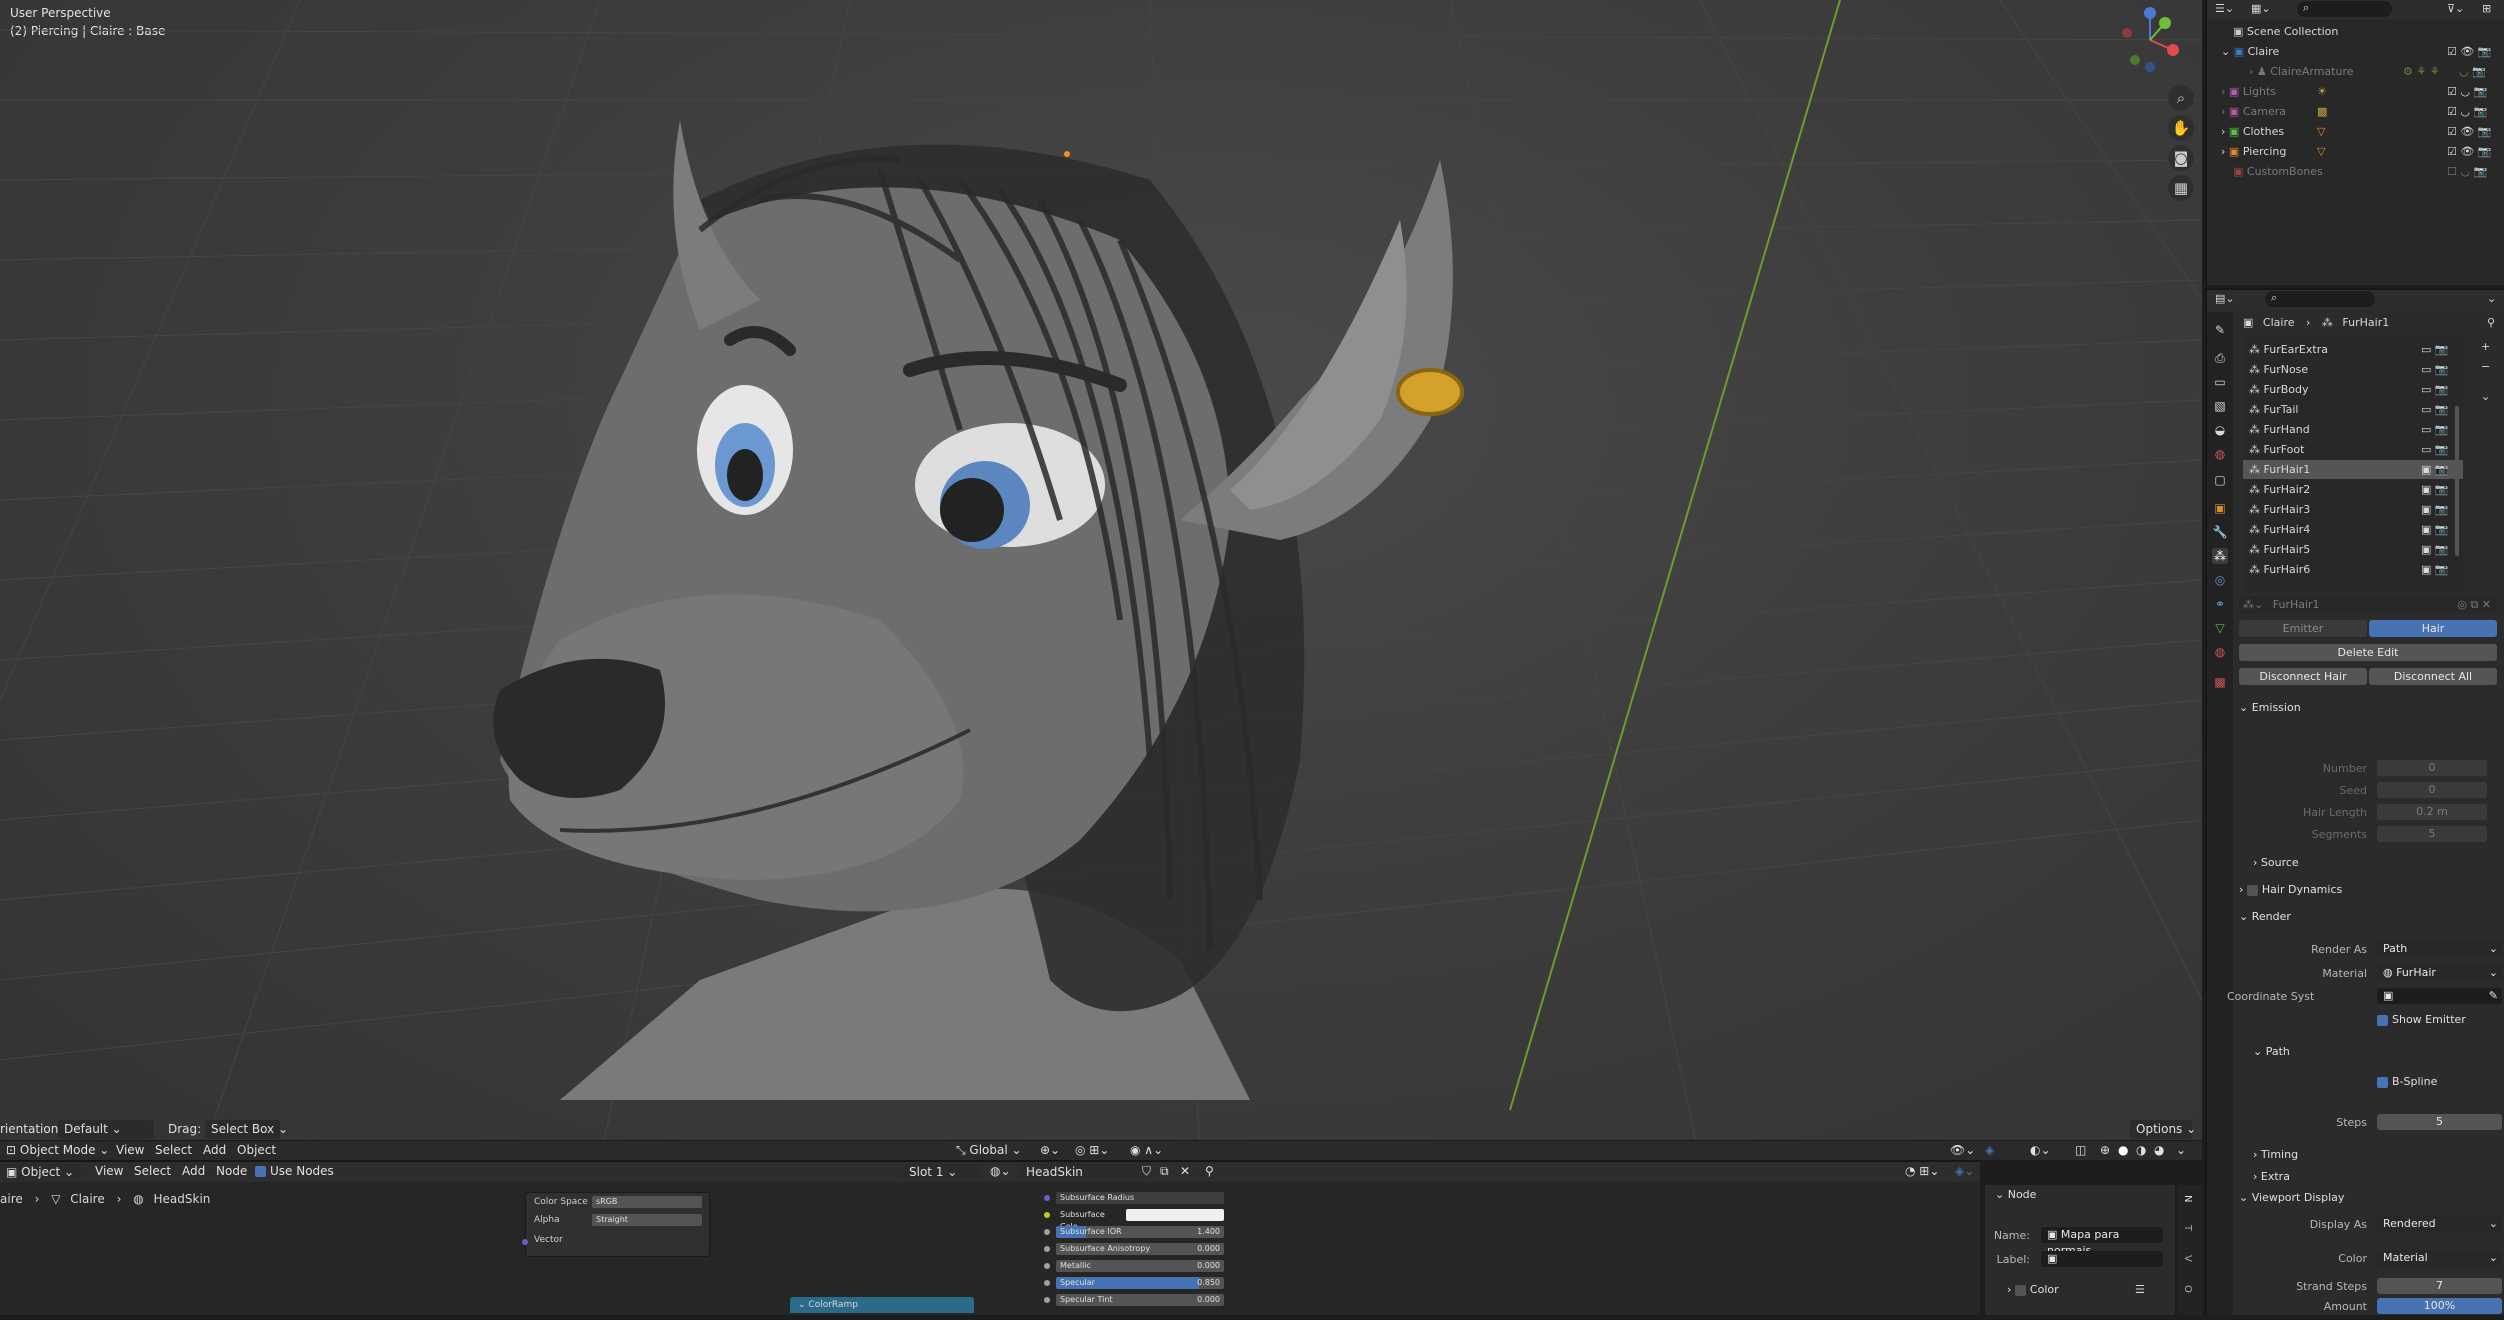 The image size is (2504, 1320). What do you see at coordinates (2271, 1177) in the screenshot?
I see `extra-panel-header: › Extra` at bounding box center [2271, 1177].